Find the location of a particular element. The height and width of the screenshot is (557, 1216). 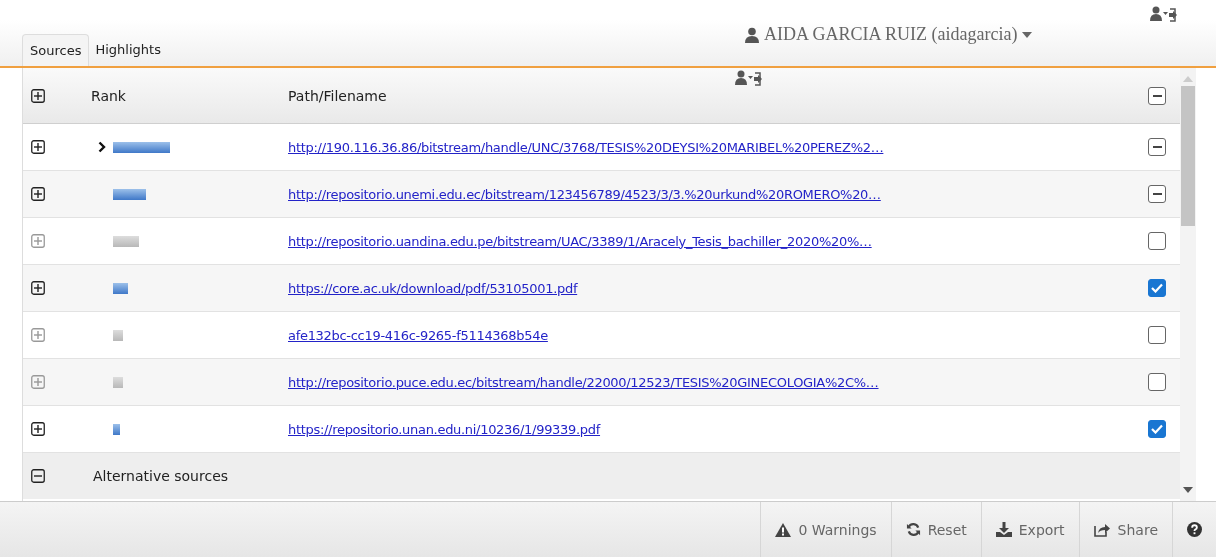

collapse-icon is located at coordinates (38, 476).